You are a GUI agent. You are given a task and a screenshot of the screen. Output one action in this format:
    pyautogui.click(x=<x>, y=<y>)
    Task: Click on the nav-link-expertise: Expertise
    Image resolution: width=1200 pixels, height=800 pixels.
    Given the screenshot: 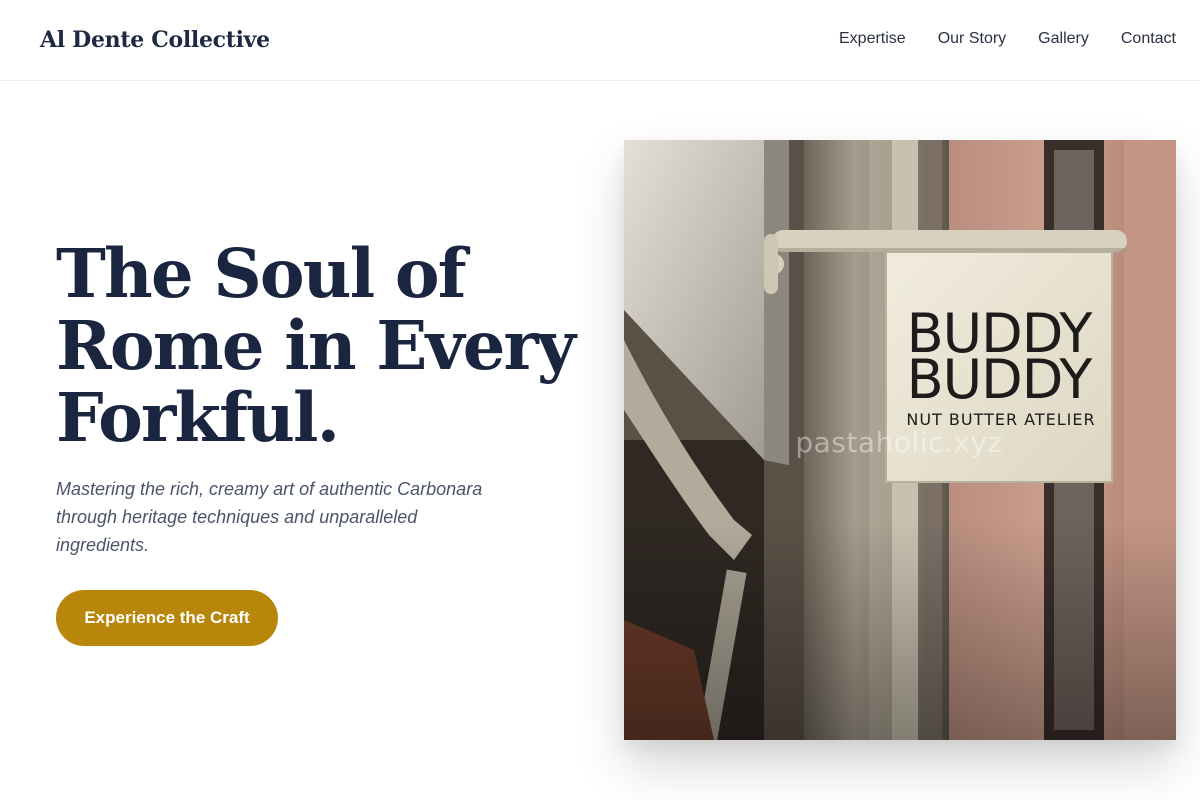 What is the action you would take?
    pyautogui.click(x=872, y=39)
    